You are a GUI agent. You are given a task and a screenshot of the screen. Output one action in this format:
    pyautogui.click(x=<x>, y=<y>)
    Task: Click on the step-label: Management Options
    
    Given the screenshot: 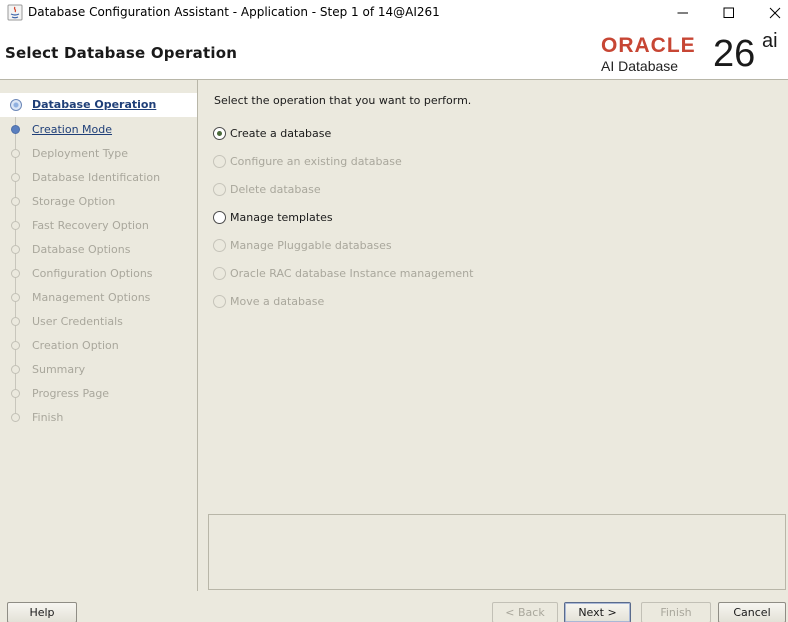 What is the action you would take?
    pyautogui.click(x=91, y=297)
    